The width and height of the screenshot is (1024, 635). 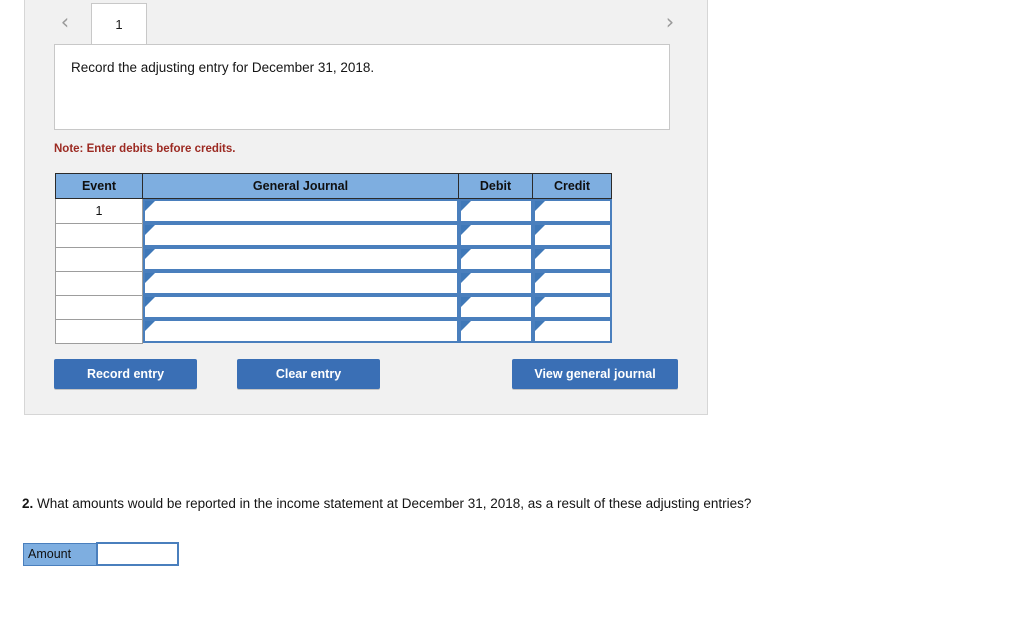 What do you see at coordinates (595, 374) in the screenshot?
I see `view-general-journal-button: View general journal` at bounding box center [595, 374].